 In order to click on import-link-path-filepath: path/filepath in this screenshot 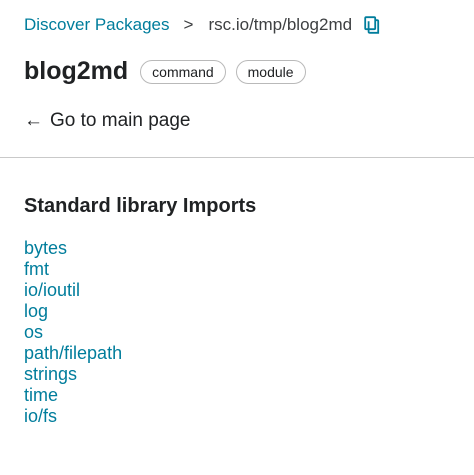, I will do `click(73, 353)`.